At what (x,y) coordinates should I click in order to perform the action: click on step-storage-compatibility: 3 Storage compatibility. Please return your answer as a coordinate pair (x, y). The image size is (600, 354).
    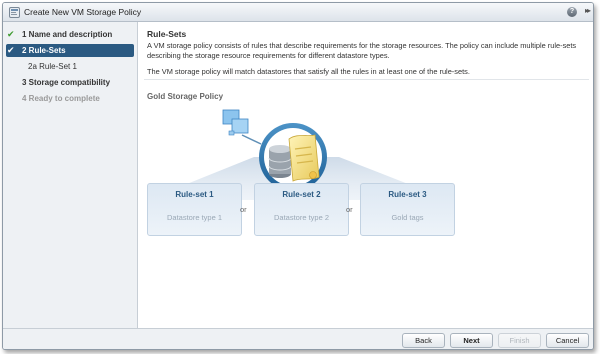
    Looking at the image, I should click on (70, 82).